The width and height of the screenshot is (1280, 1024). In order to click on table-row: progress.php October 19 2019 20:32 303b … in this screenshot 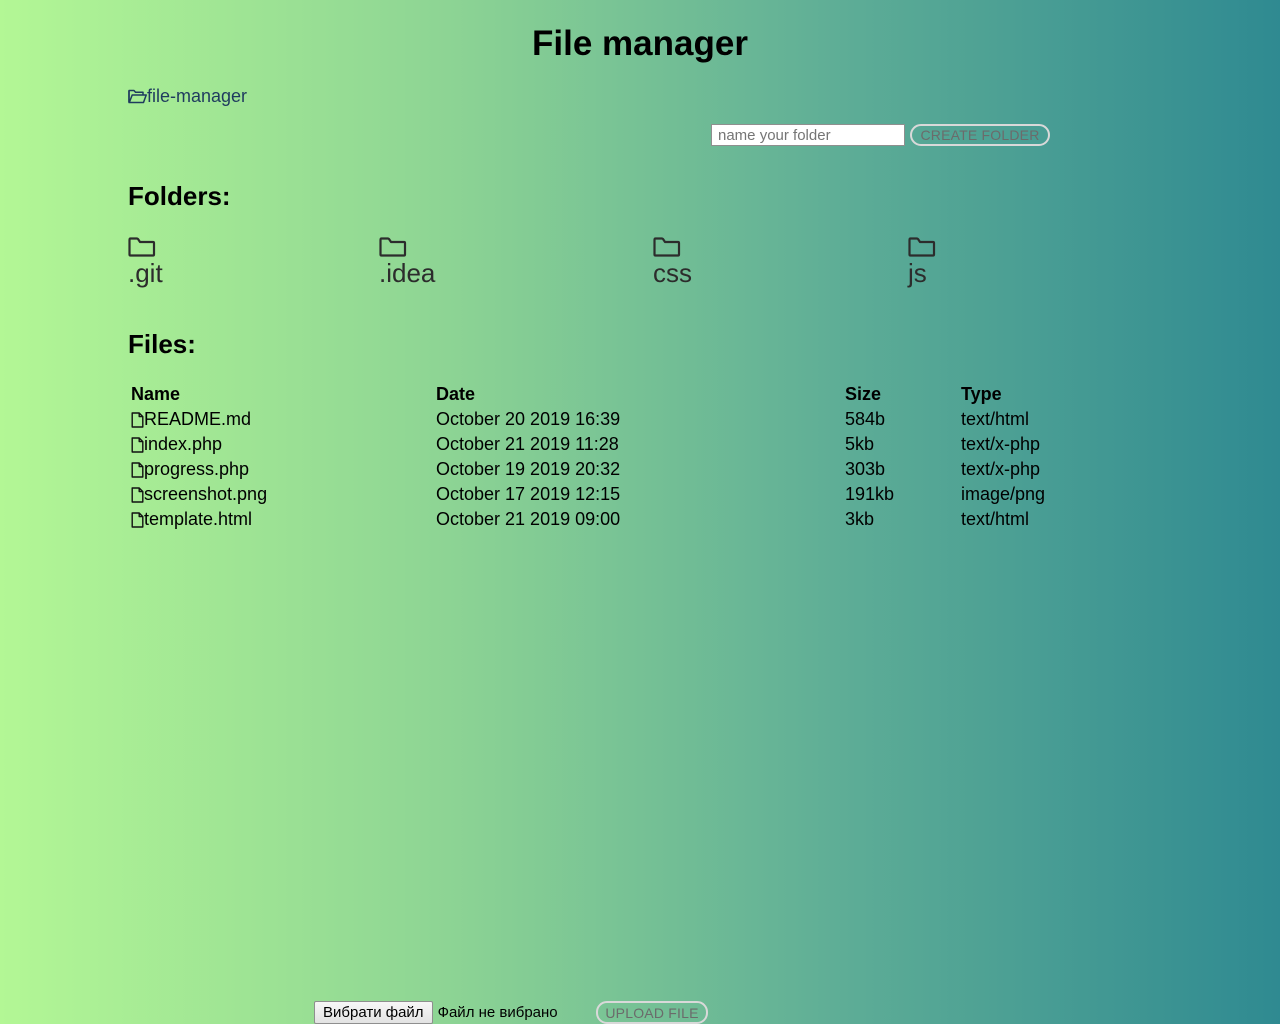, I will do `click(589, 469)`.